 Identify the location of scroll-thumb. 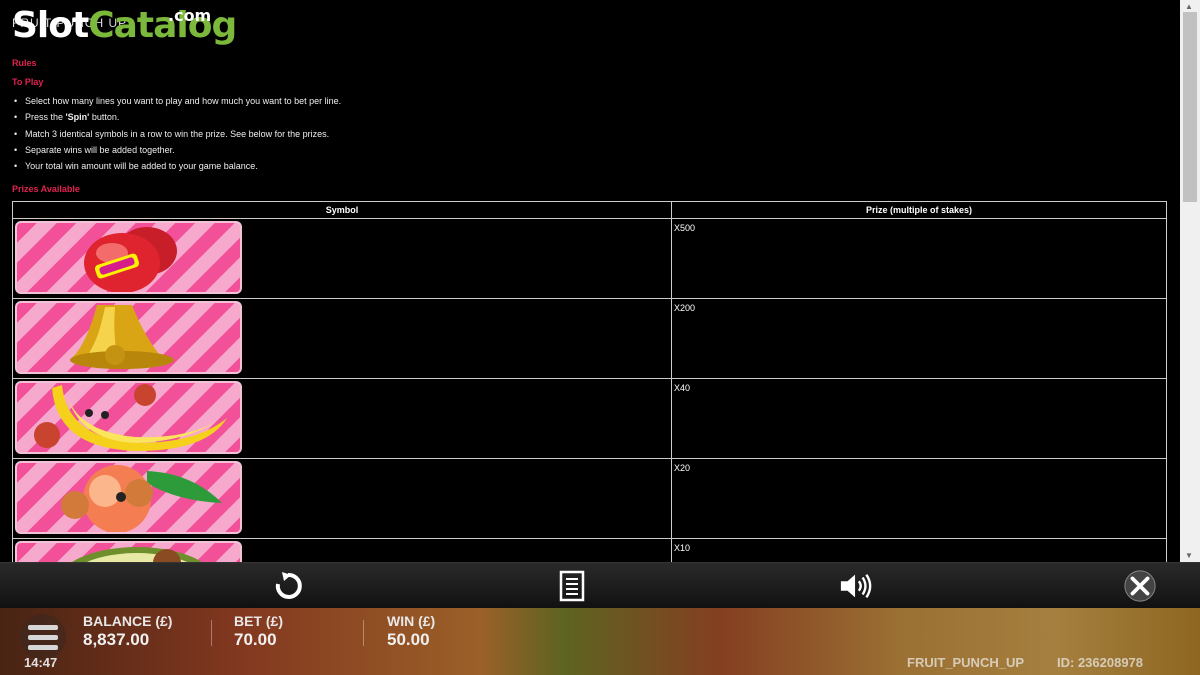
(1190, 107).